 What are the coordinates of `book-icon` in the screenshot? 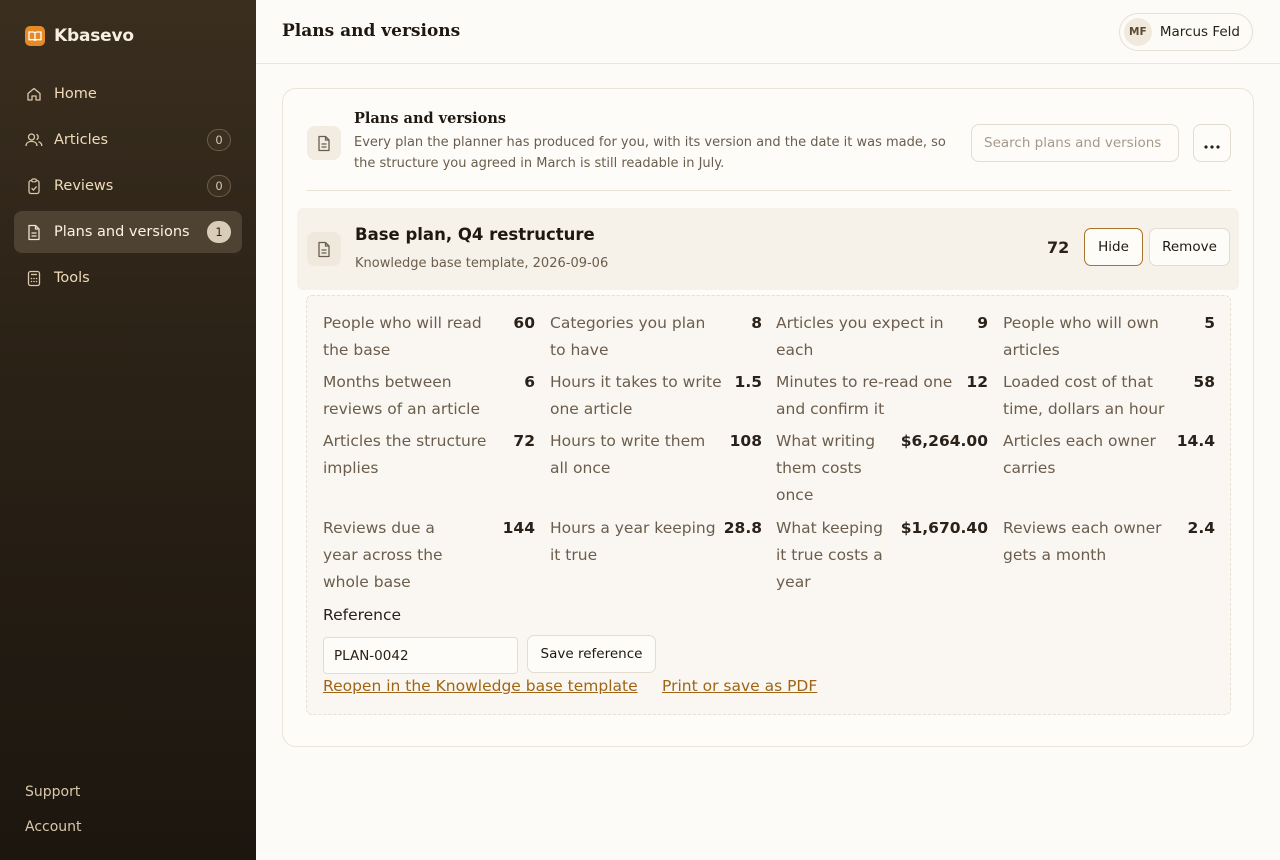 It's located at (35, 36).